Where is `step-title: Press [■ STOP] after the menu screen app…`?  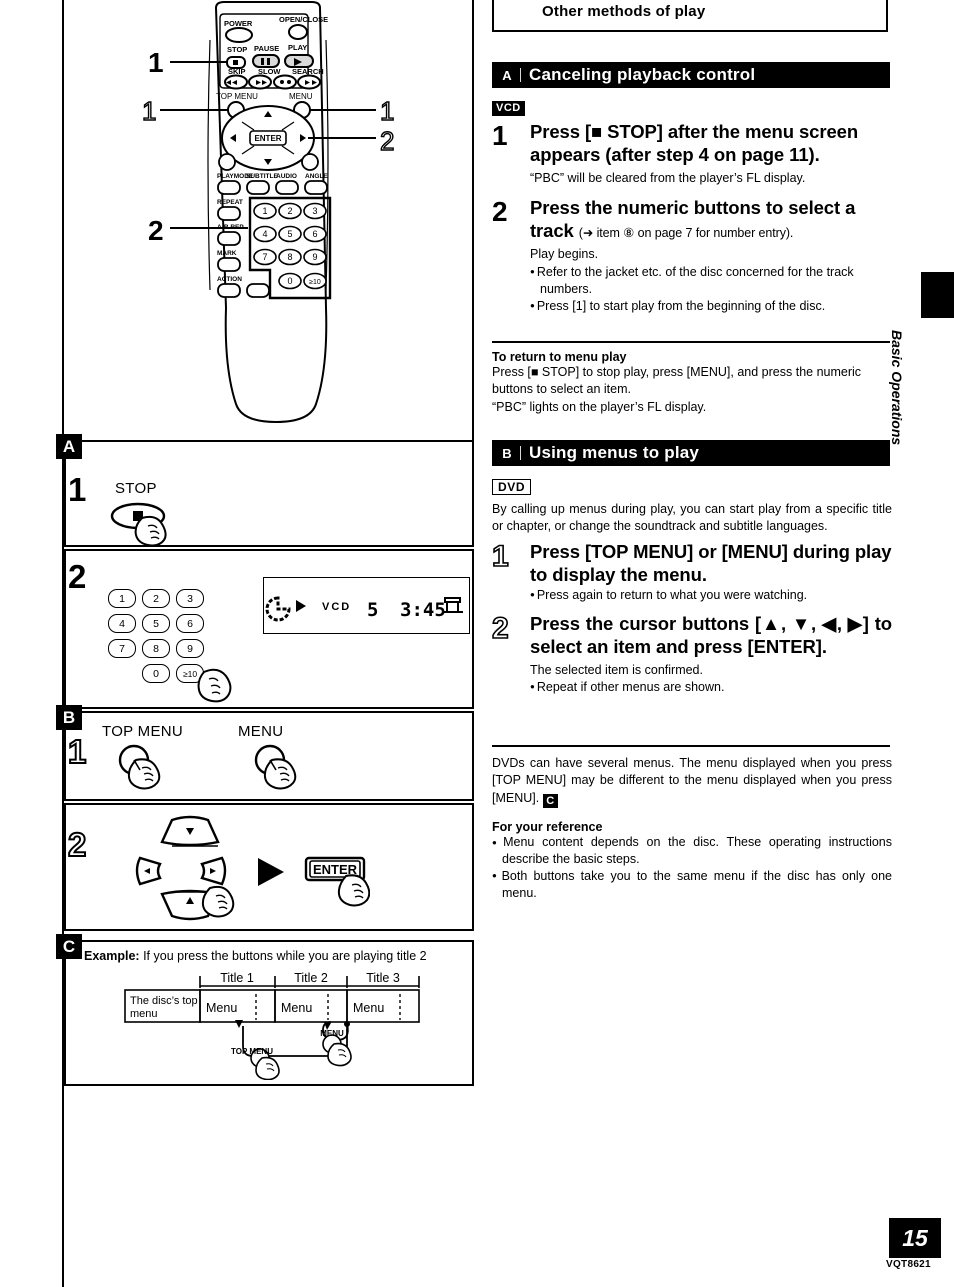 step-title: Press [■ STOP] after the menu screen app… is located at coordinates (694, 143).